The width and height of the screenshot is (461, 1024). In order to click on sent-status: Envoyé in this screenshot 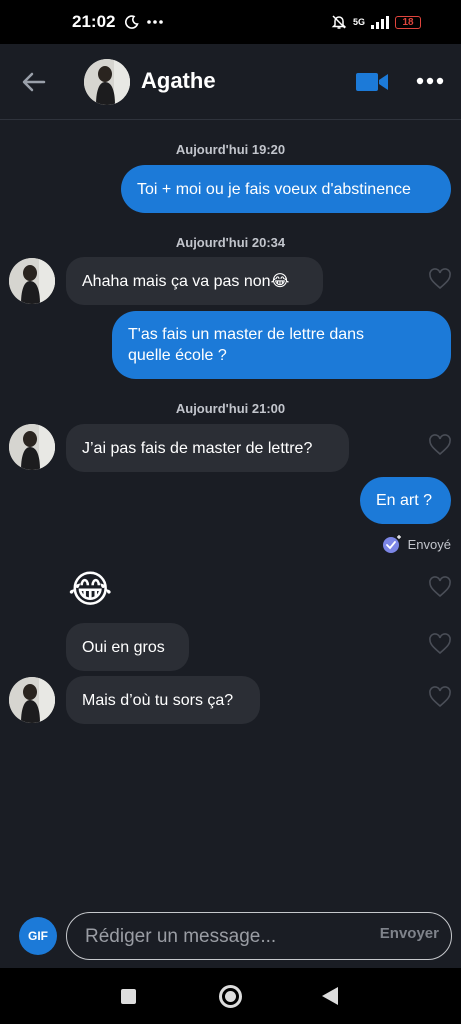, I will do `click(416, 544)`.